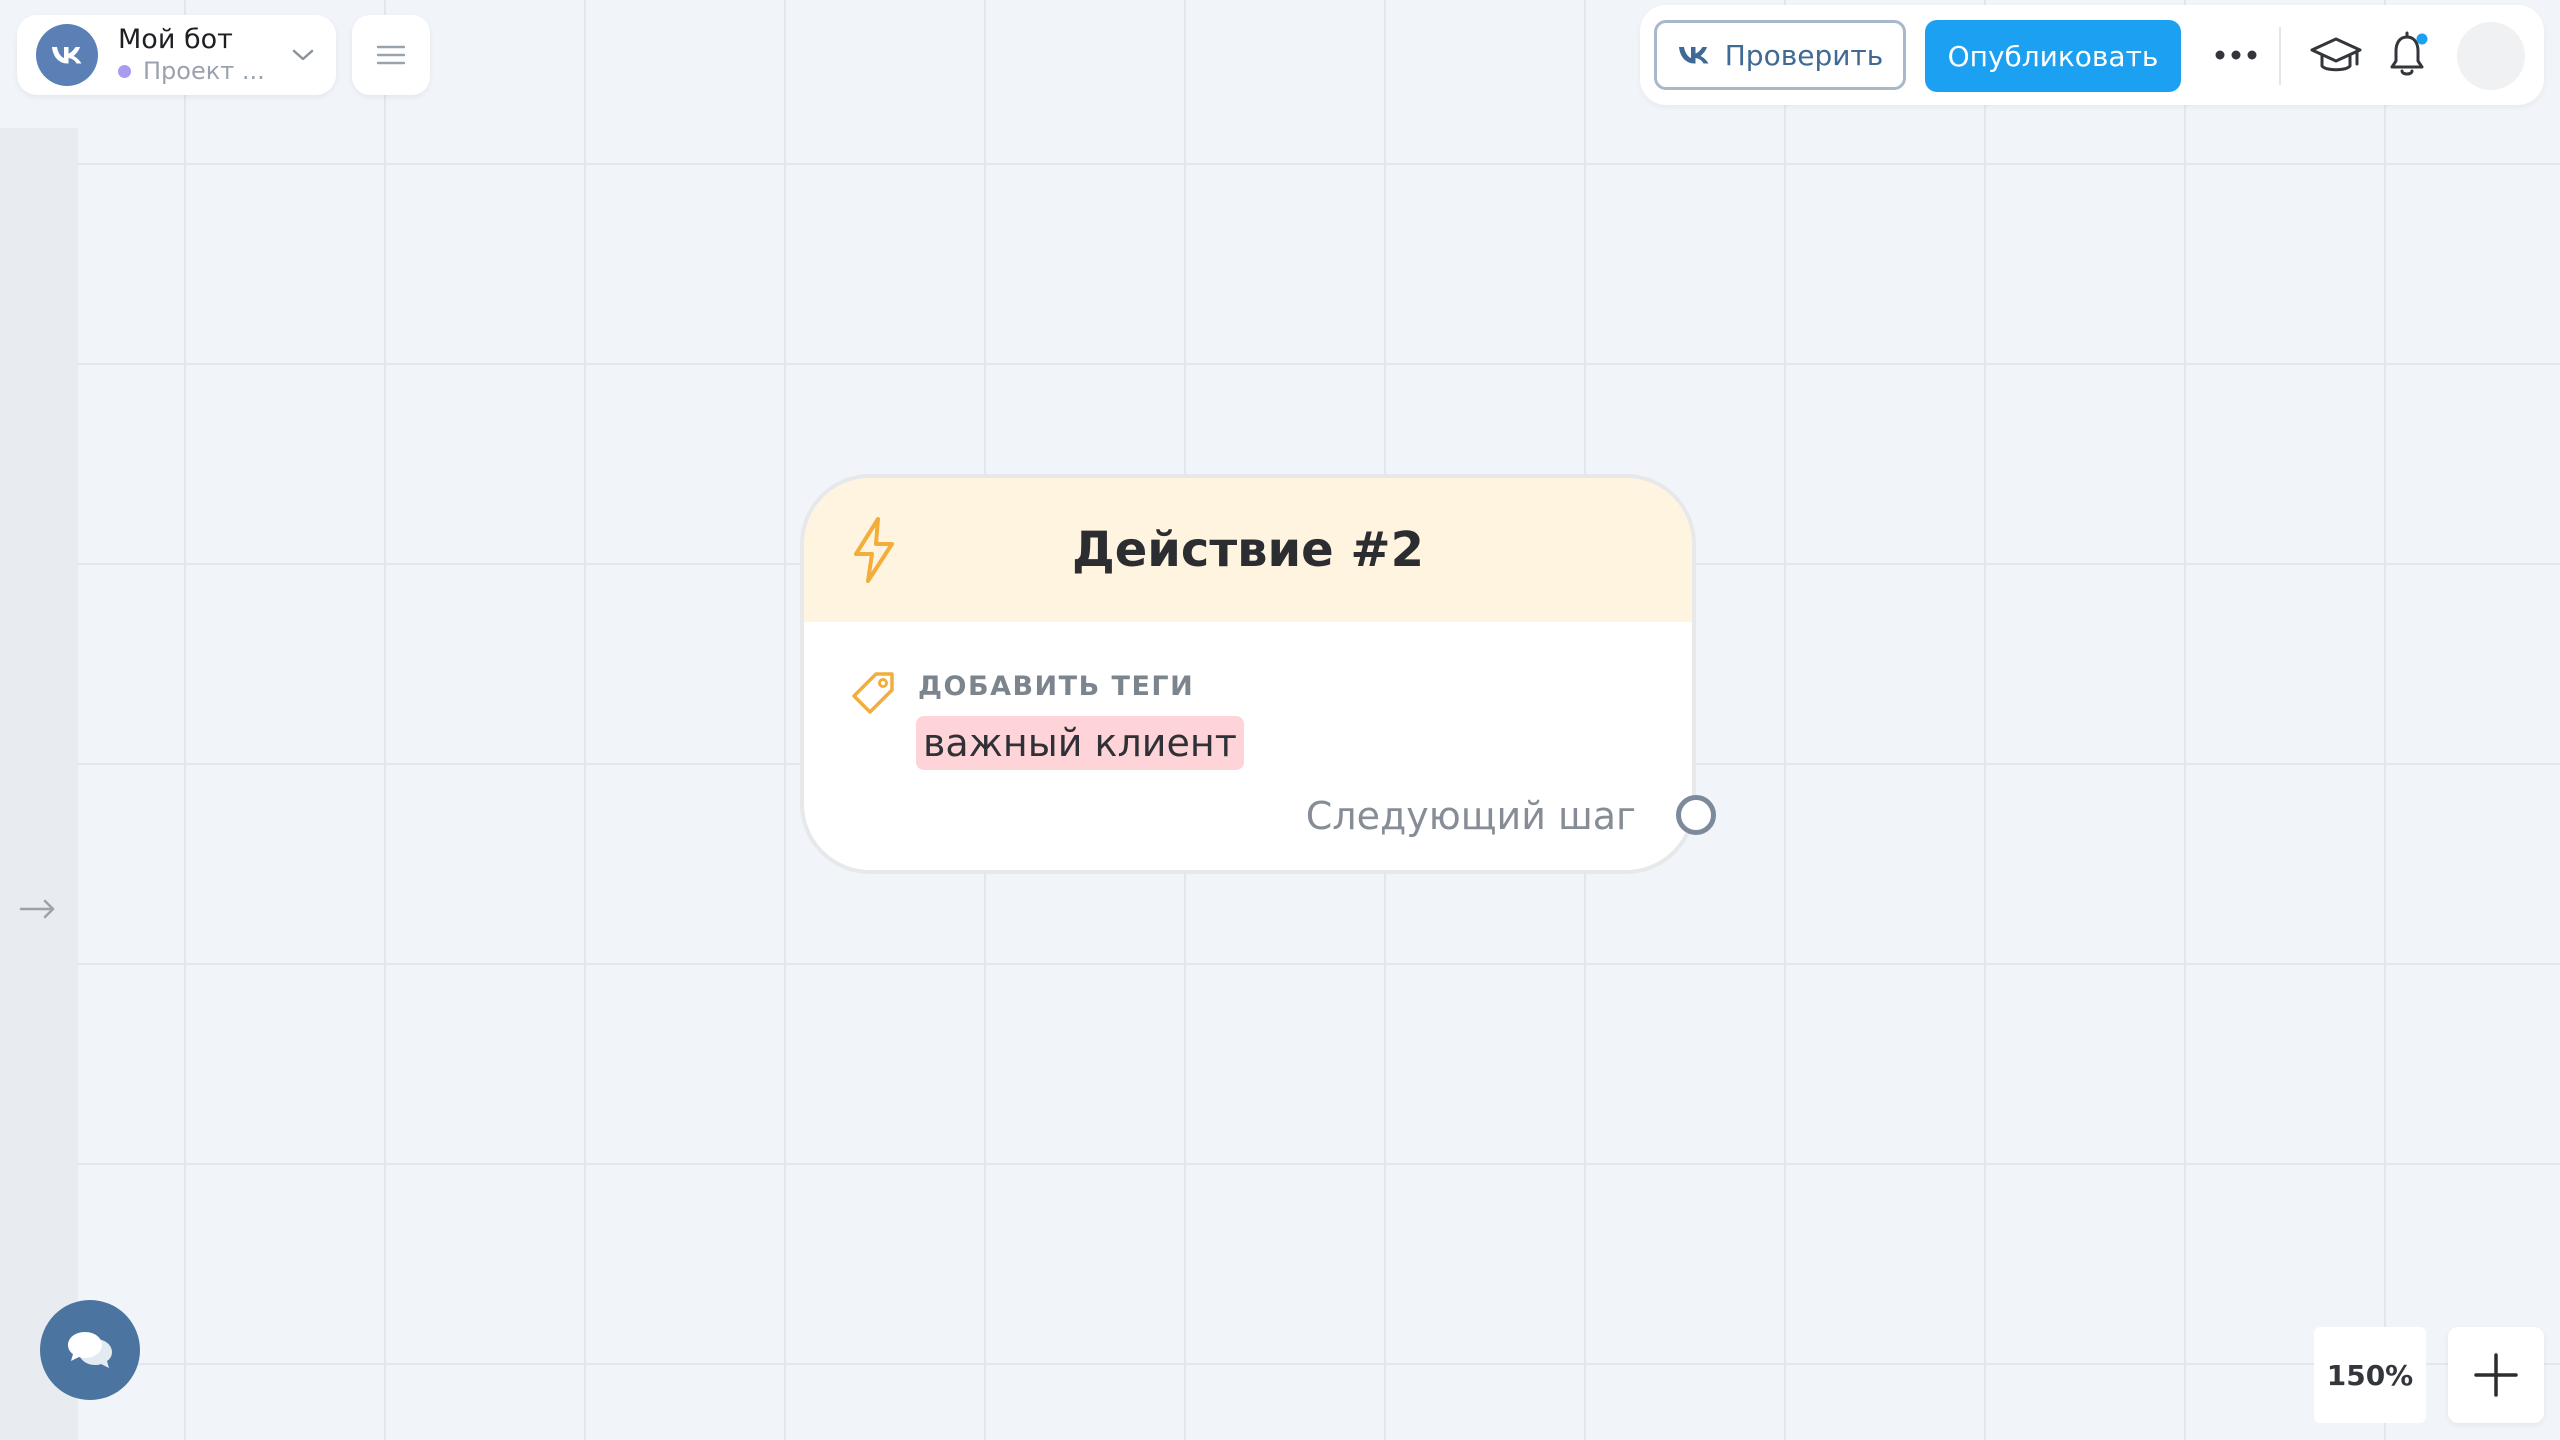  Describe the element at coordinates (1696, 815) in the screenshot. I see `next-step-port` at that location.